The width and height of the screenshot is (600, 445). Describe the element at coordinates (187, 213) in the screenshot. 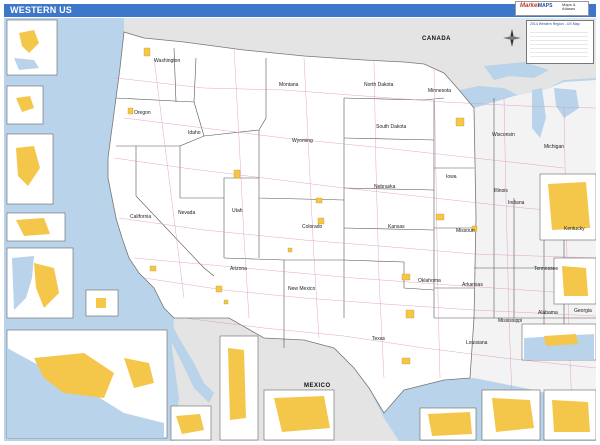

I see `label-nevada: Nevada` at that location.